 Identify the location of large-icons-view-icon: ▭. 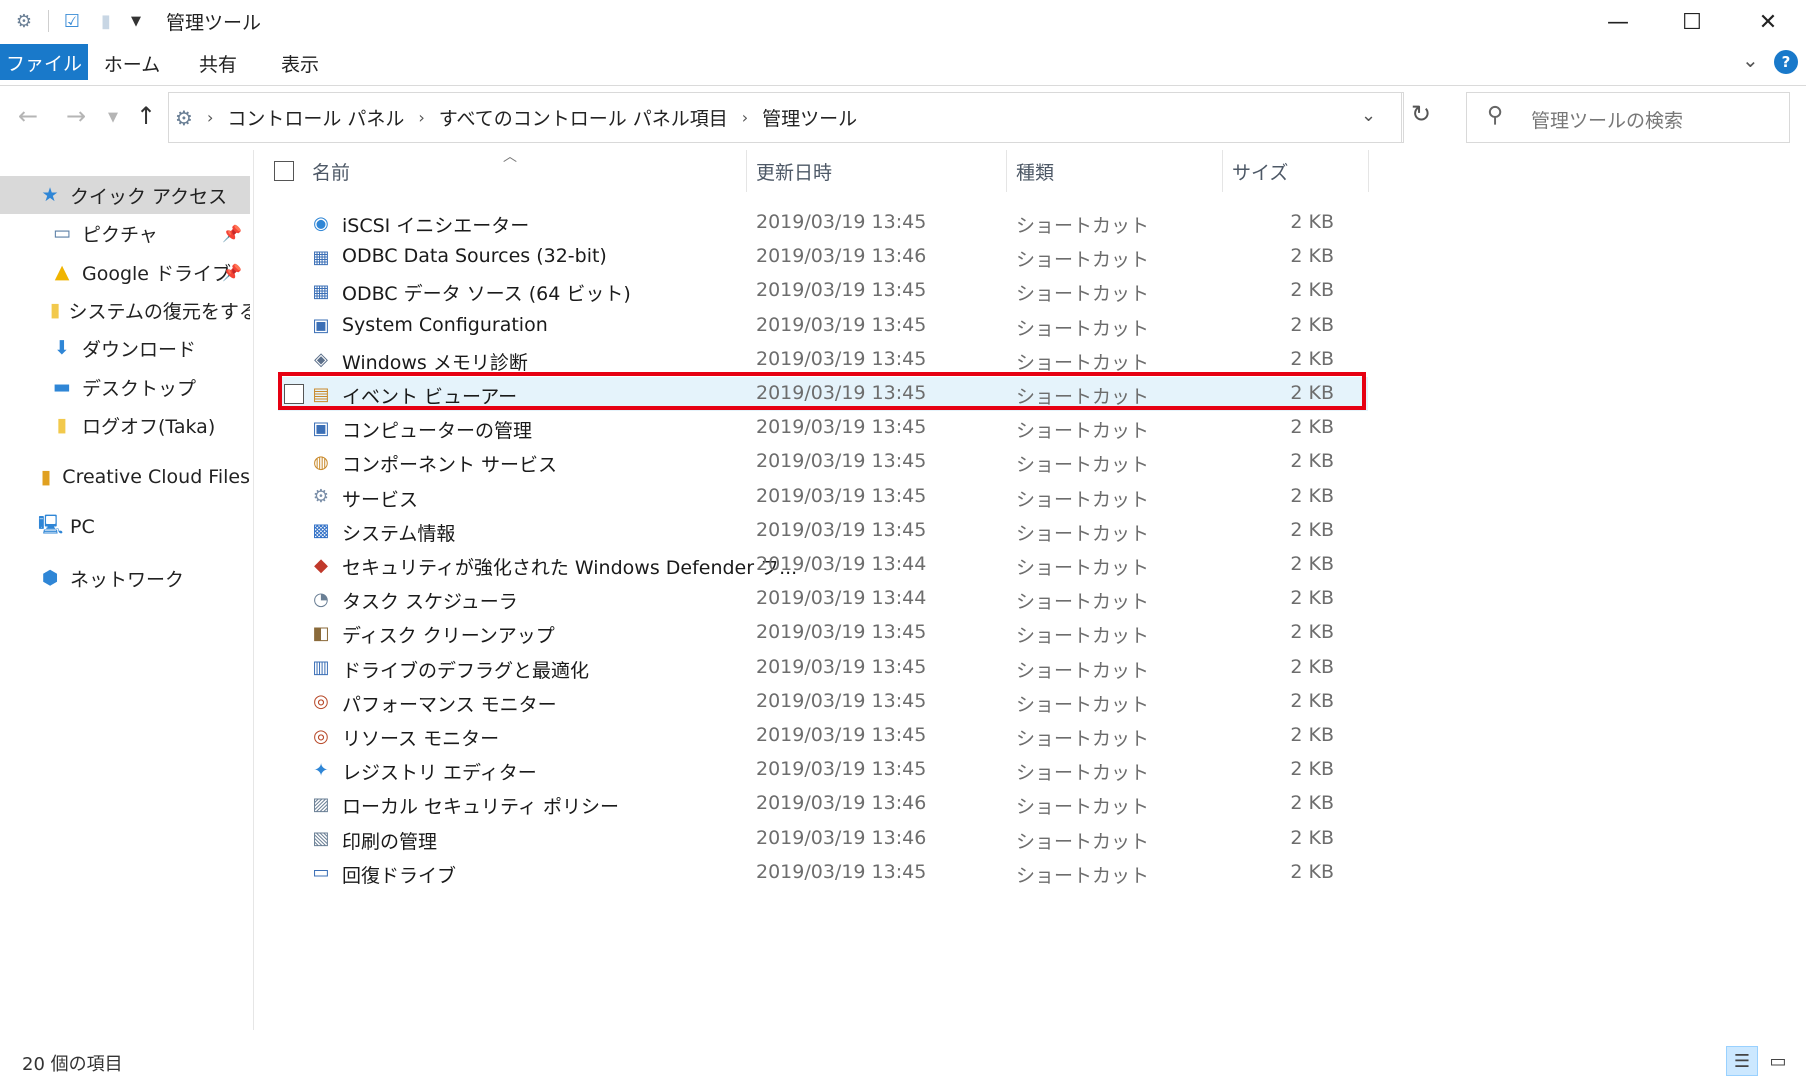
(1778, 1061).